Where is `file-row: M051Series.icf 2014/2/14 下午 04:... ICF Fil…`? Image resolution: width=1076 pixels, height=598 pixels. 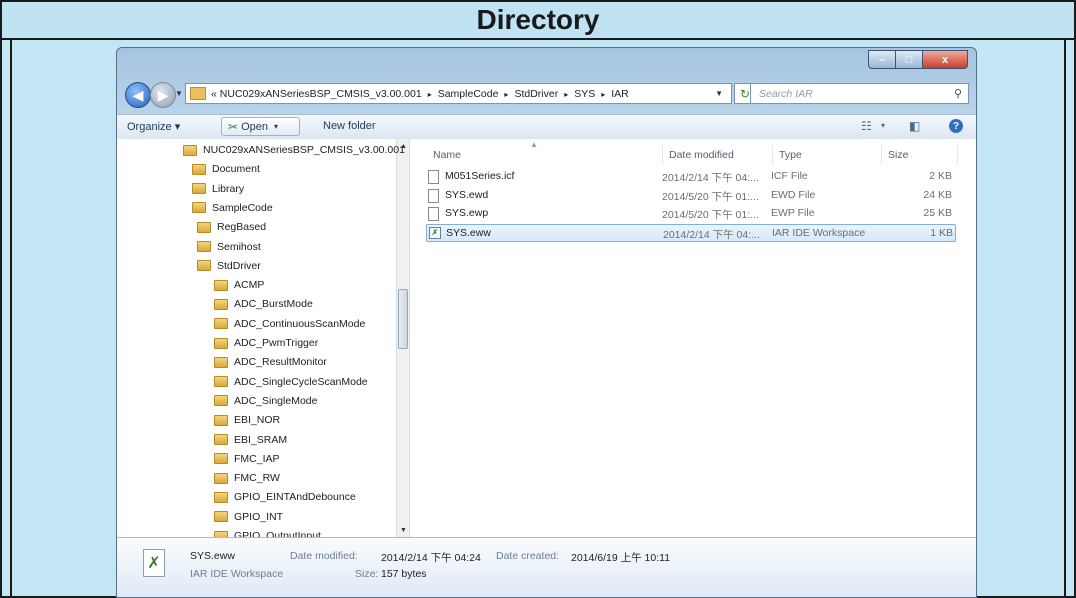
file-row: M051Series.icf 2014/2/14 下午 04:... ICF Fil… is located at coordinates (691, 177).